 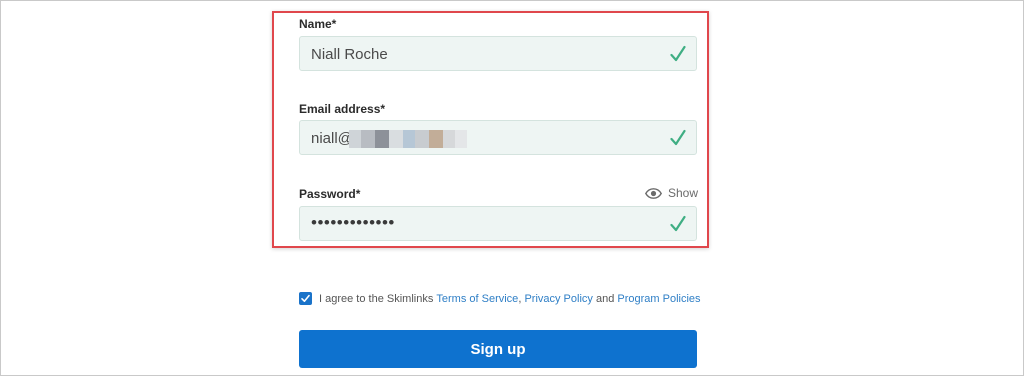 I want to click on agree-checkbox, so click(x=305, y=298).